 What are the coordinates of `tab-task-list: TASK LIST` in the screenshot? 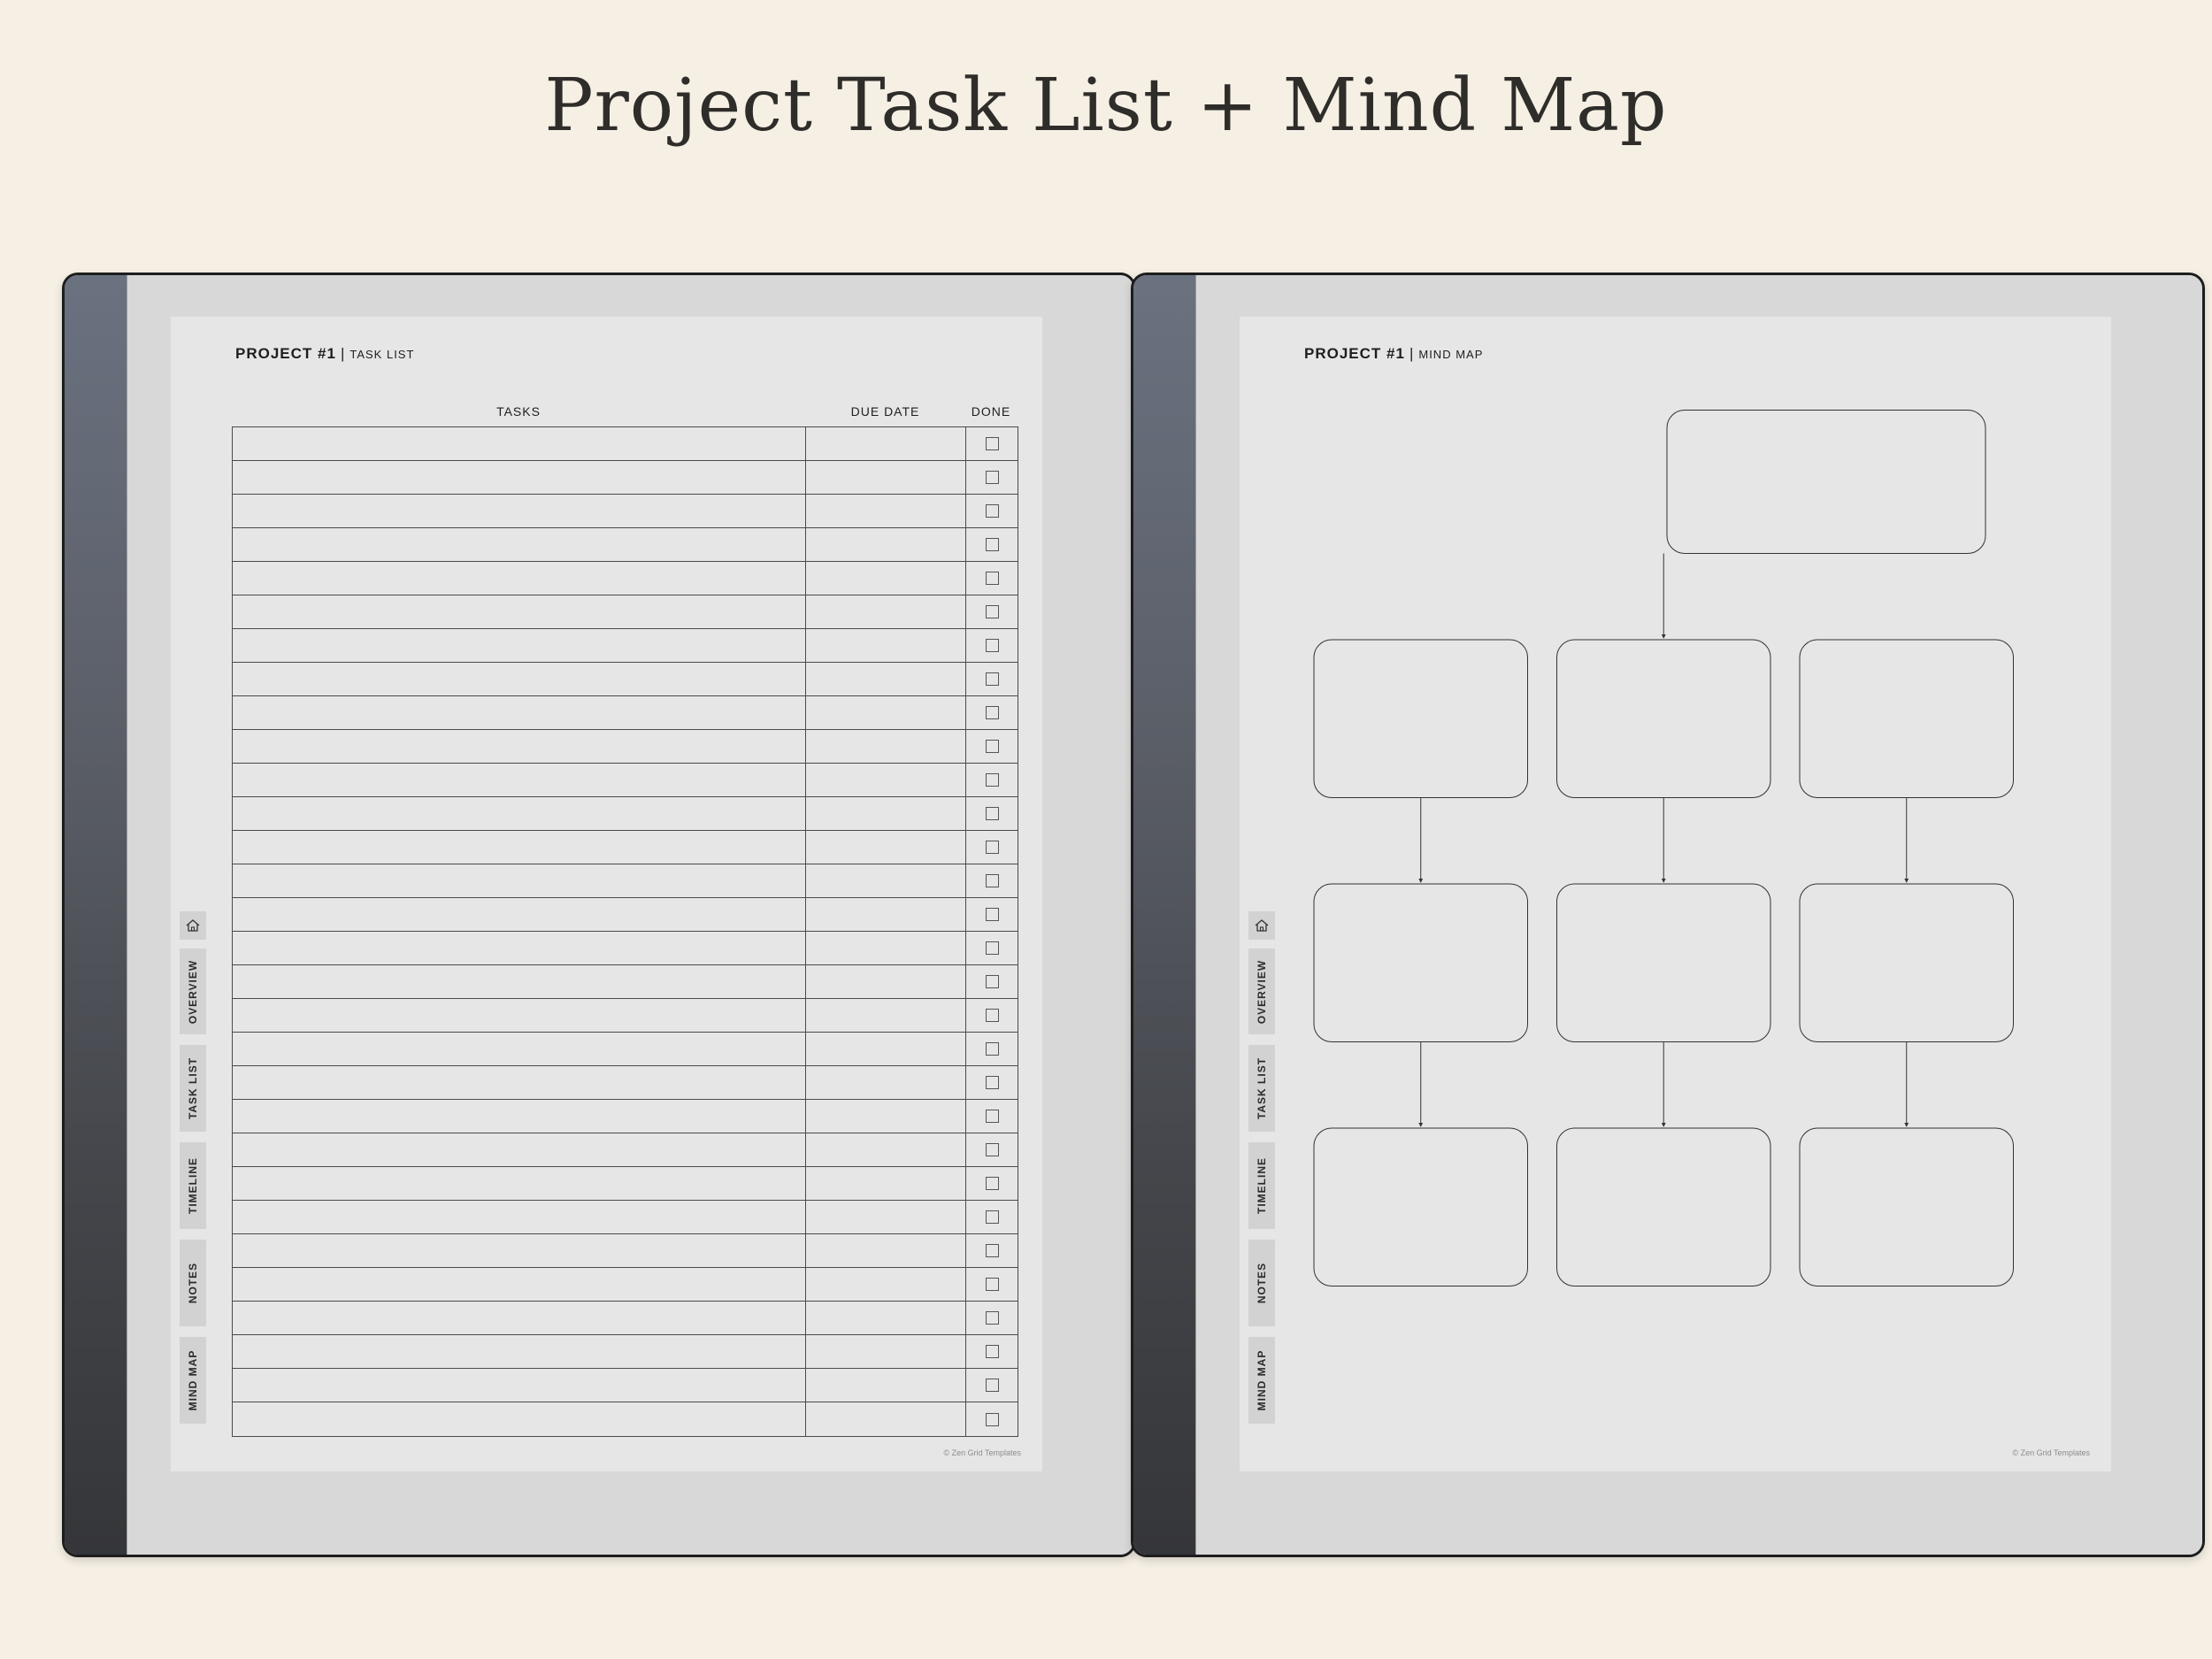 It's located at (193, 1088).